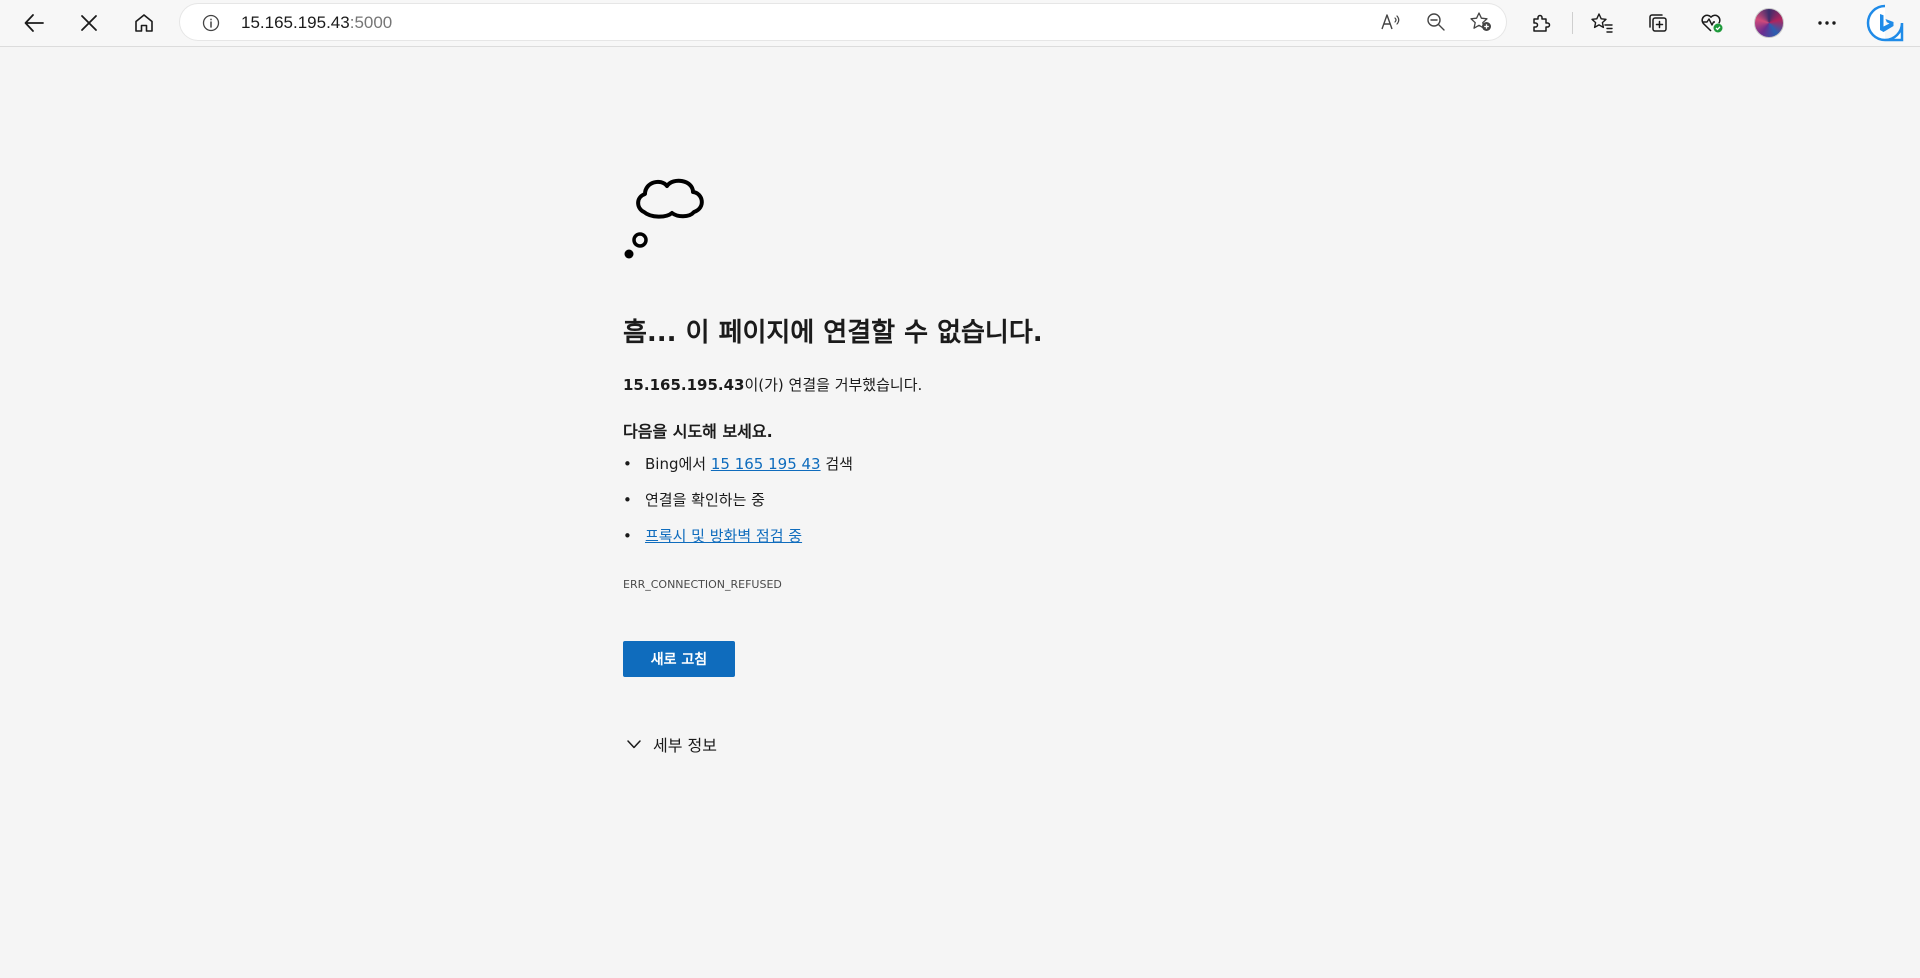  What do you see at coordinates (705, 500) in the screenshot?
I see `check-connection-text: 연결을 확인하는 중` at bounding box center [705, 500].